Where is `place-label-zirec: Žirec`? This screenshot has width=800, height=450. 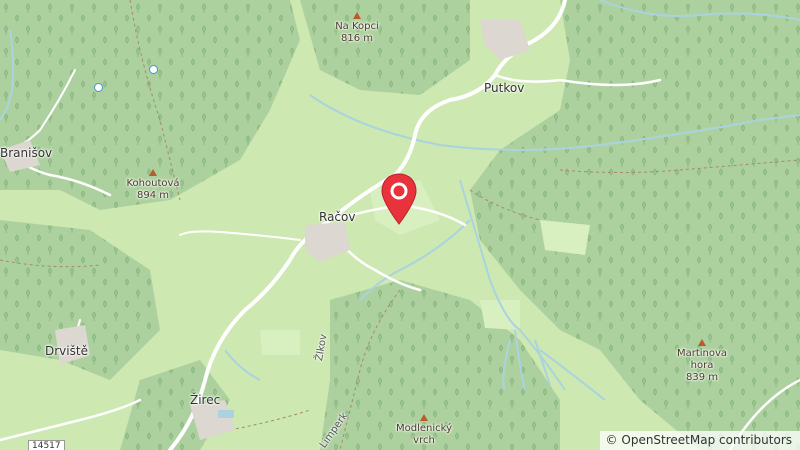 place-label-zirec: Žirec is located at coordinates (205, 400).